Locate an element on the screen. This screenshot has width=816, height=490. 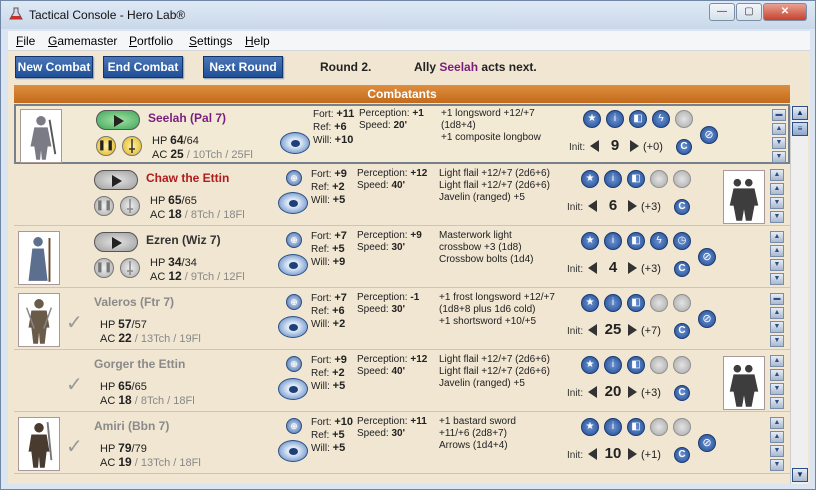
menu-settings: Settings is located at coordinates (210, 41).